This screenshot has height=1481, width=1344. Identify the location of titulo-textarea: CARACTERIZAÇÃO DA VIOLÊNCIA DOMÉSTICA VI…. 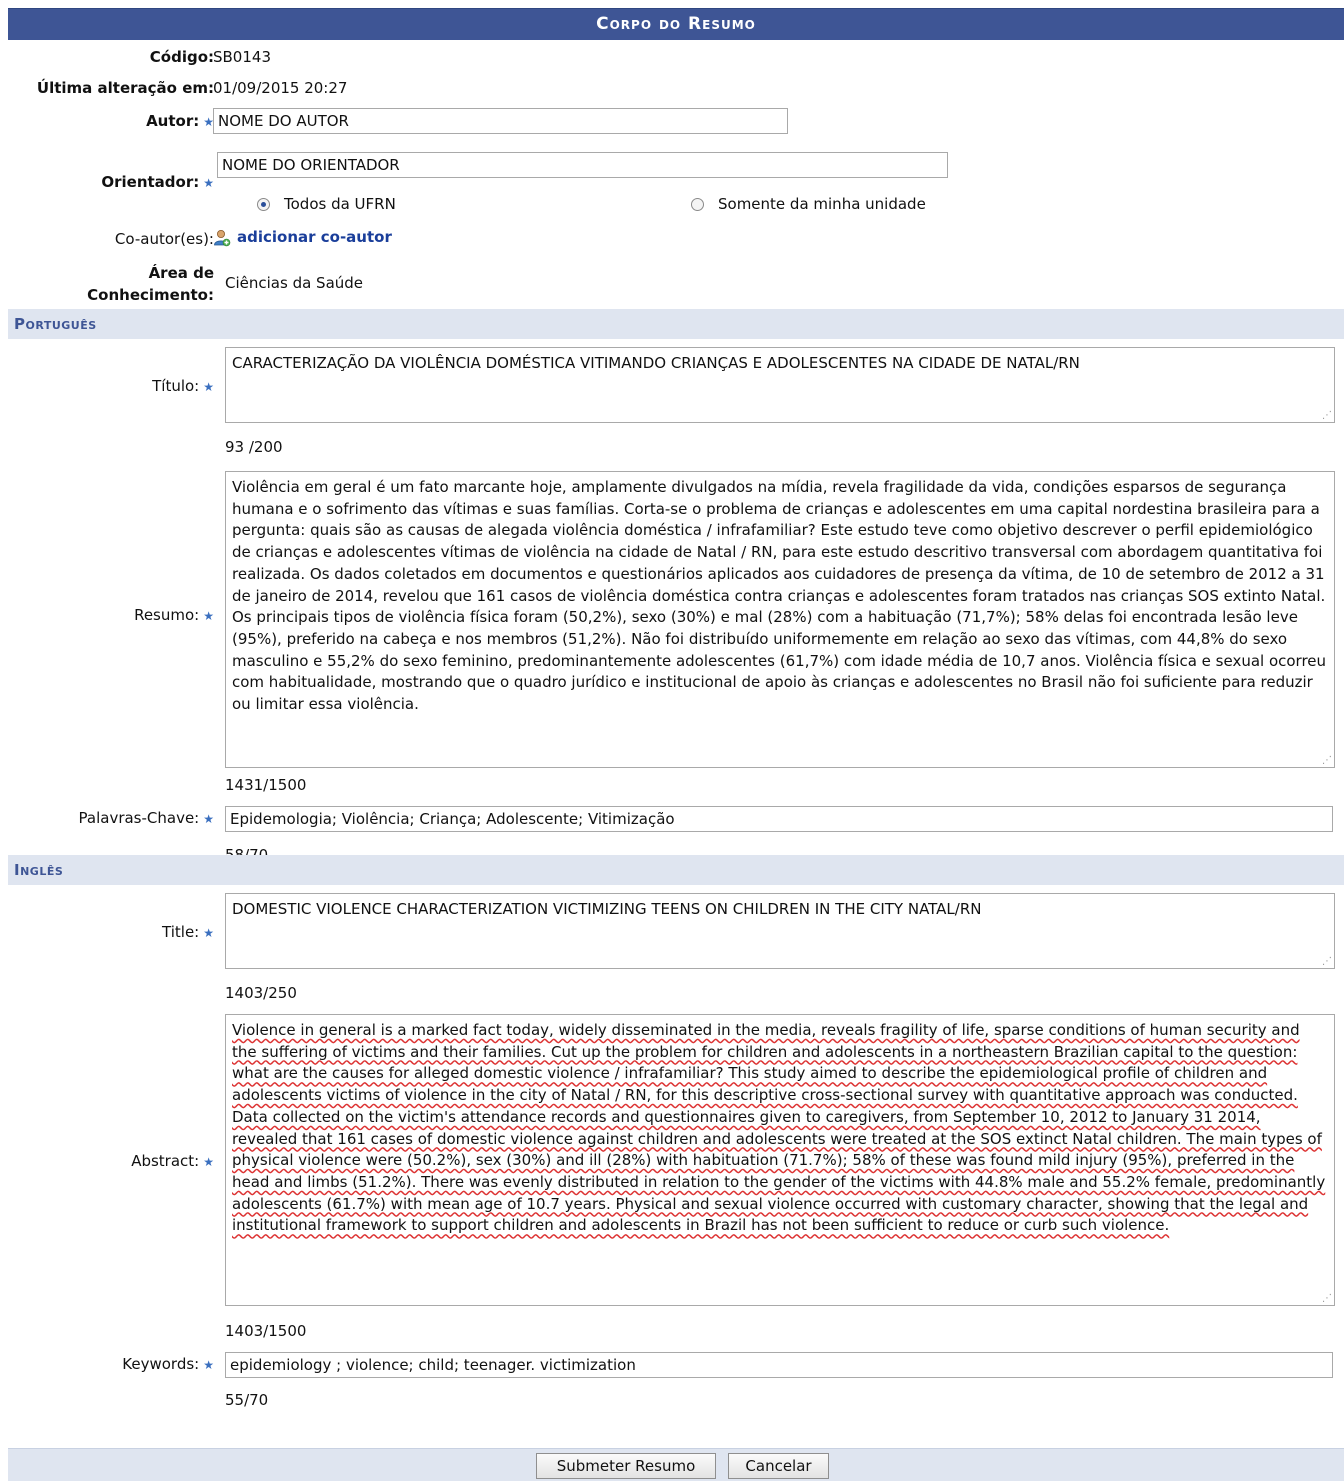
(780, 385).